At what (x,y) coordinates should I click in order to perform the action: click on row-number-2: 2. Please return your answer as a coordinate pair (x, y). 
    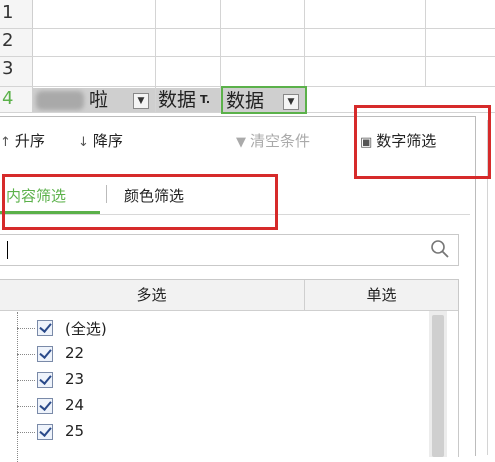
    Looking at the image, I should click on (8, 40).